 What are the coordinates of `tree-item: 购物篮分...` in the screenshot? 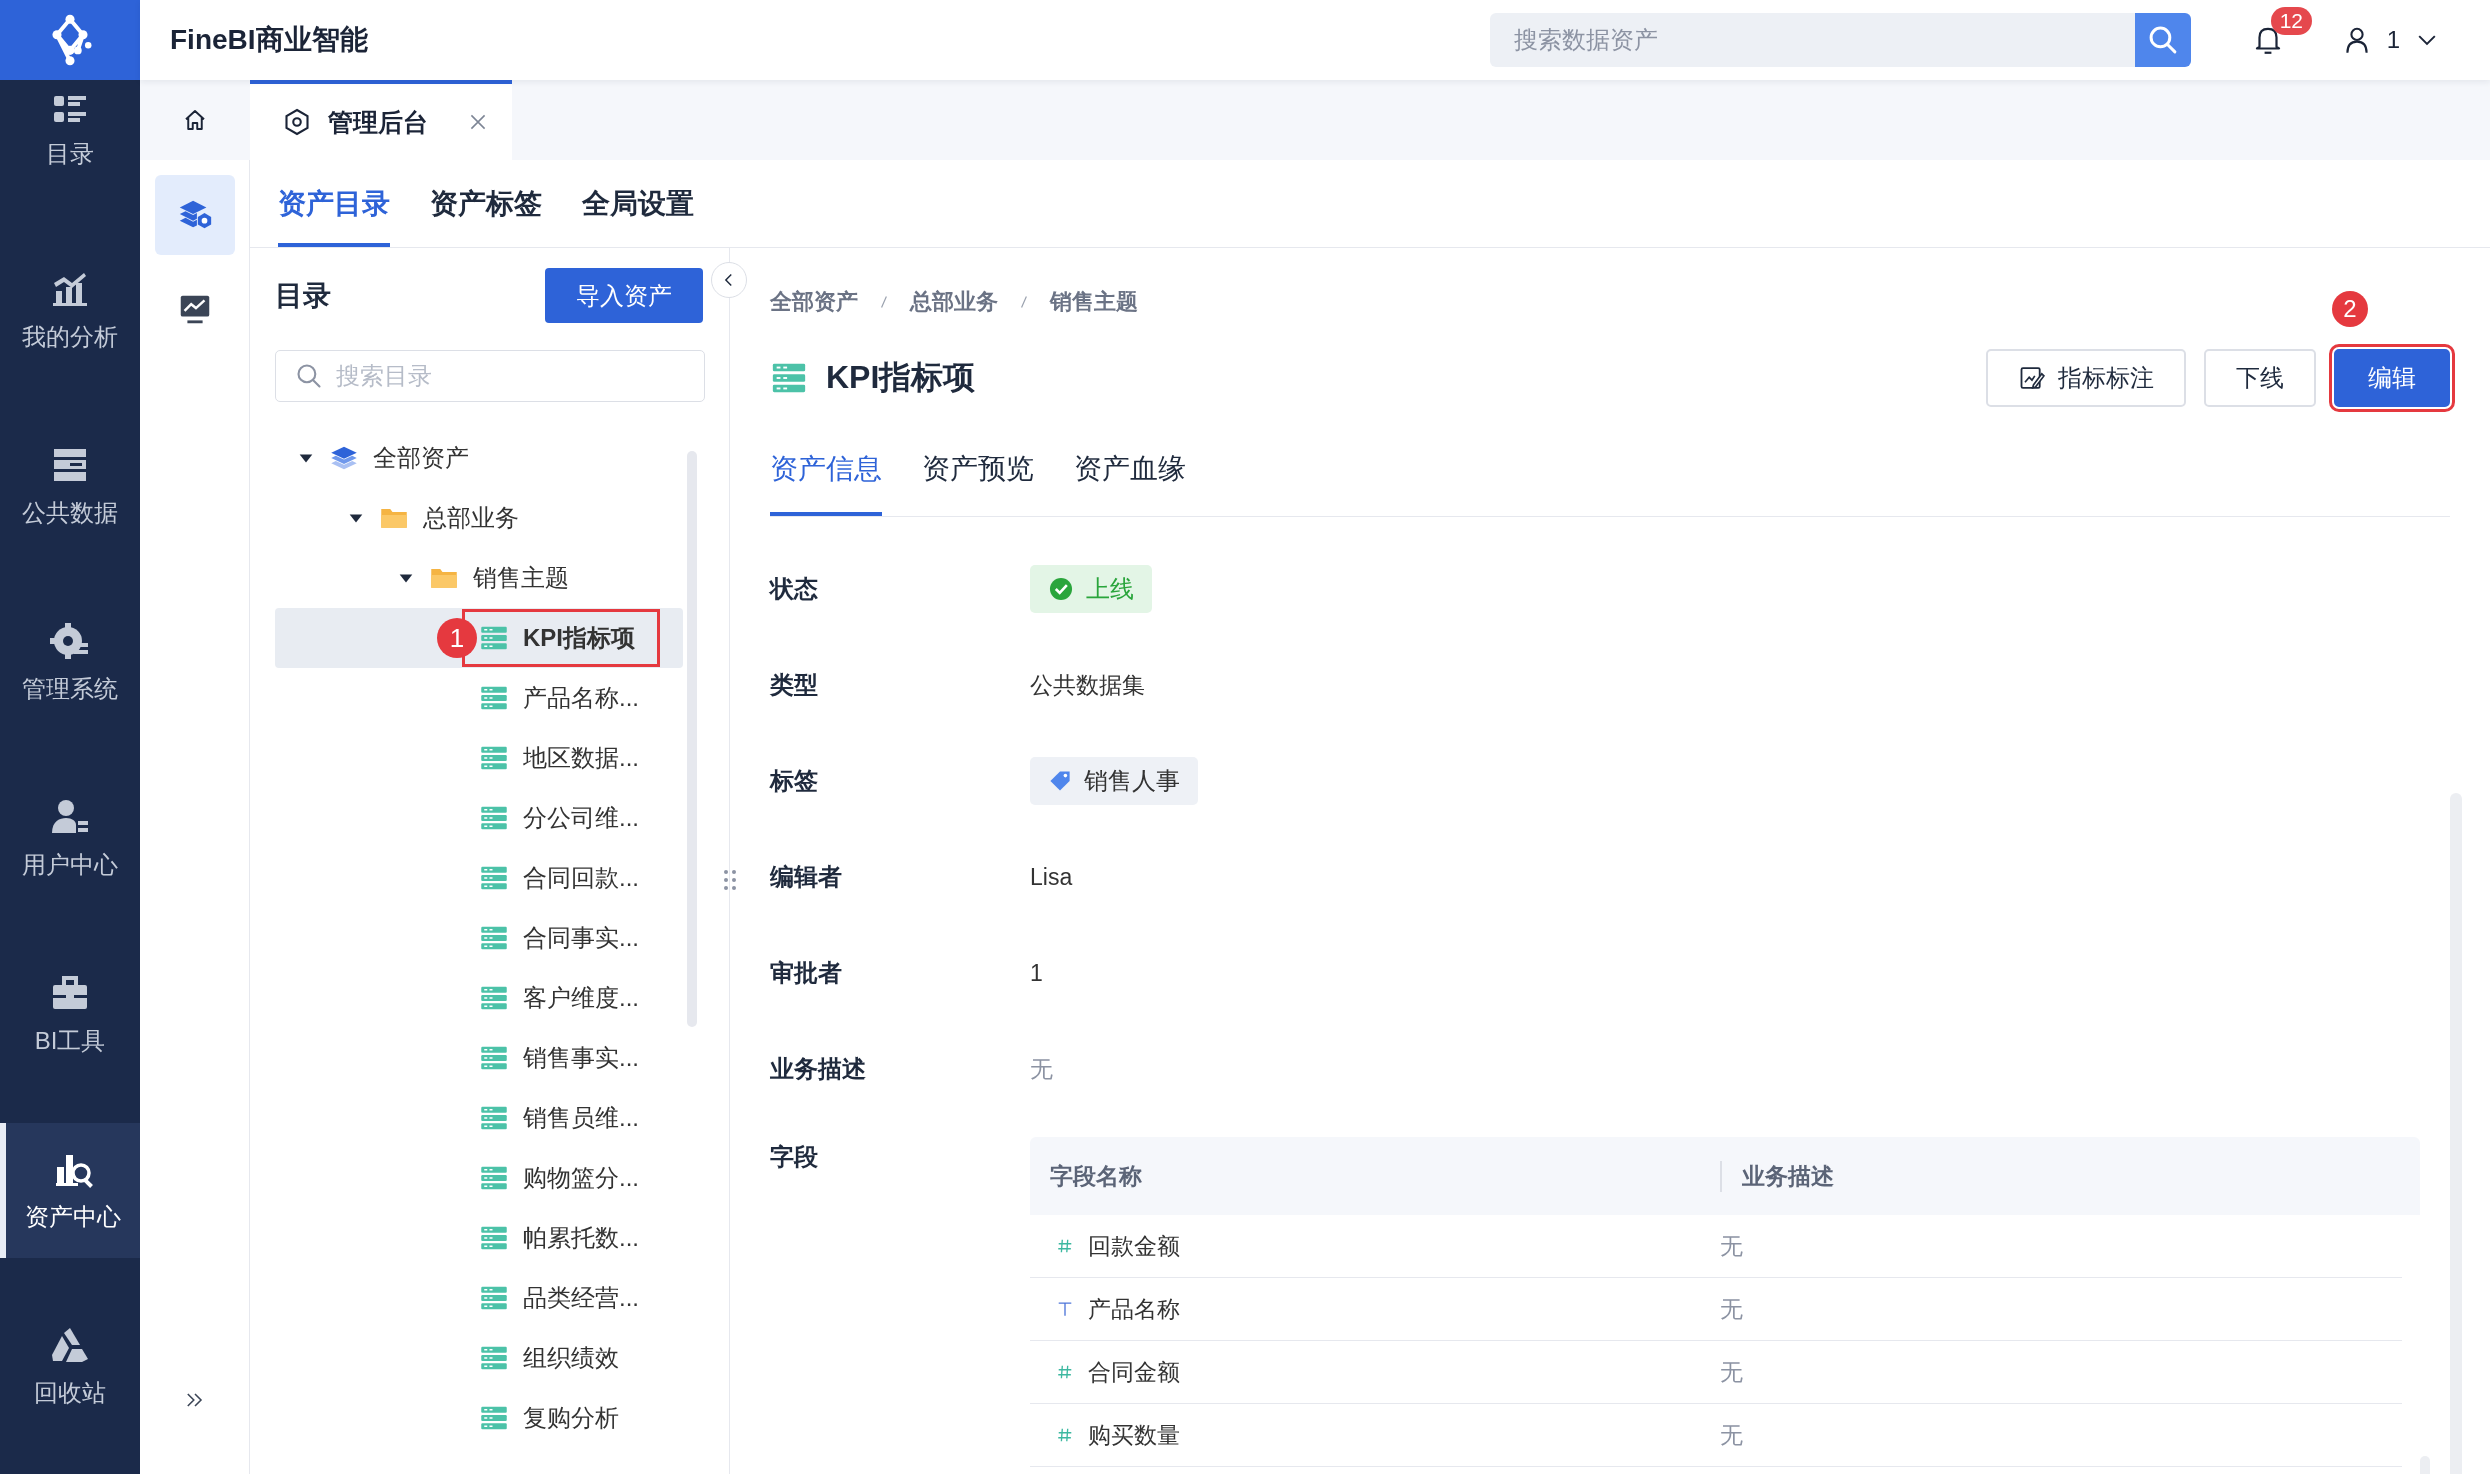 It's located at (479, 1178).